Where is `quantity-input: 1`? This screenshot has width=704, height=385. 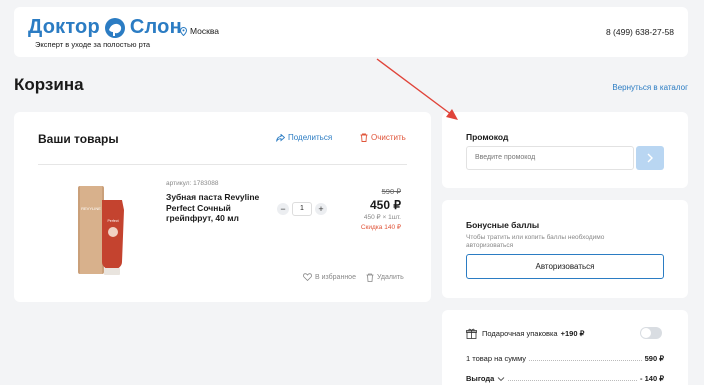 quantity-input: 1 is located at coordinates (302, 209).